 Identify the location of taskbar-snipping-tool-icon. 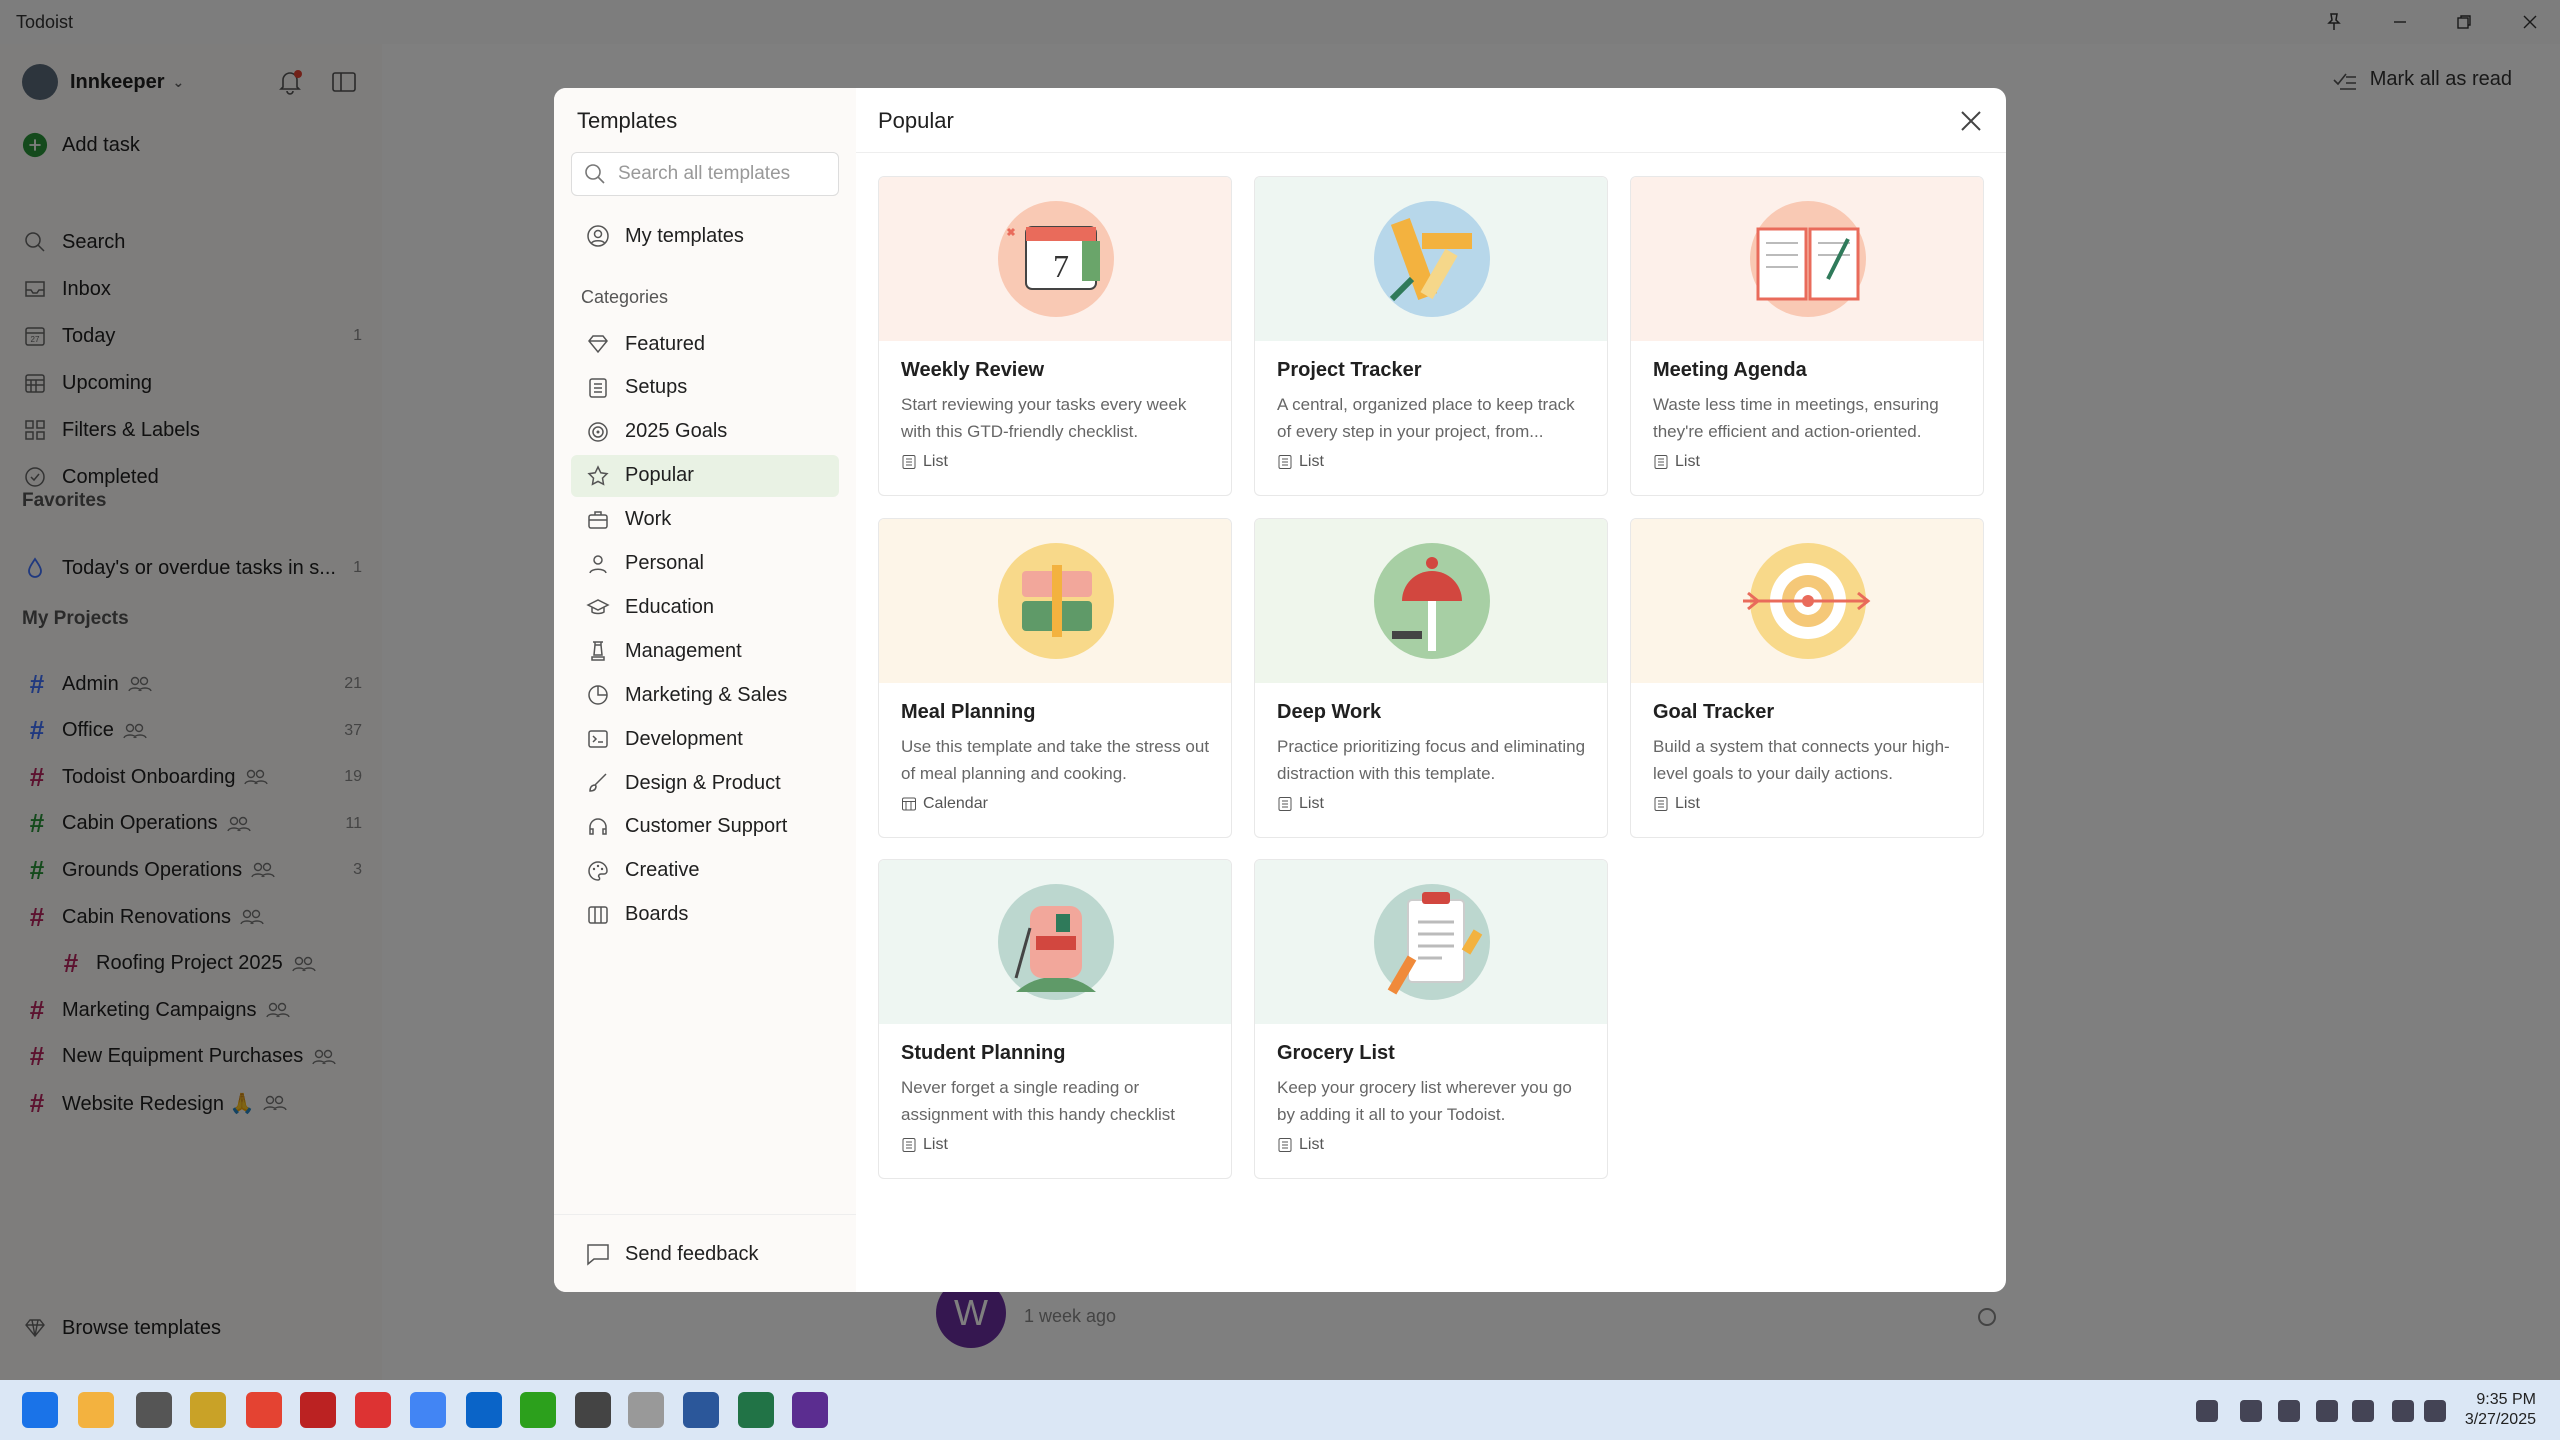
(593, 1410).